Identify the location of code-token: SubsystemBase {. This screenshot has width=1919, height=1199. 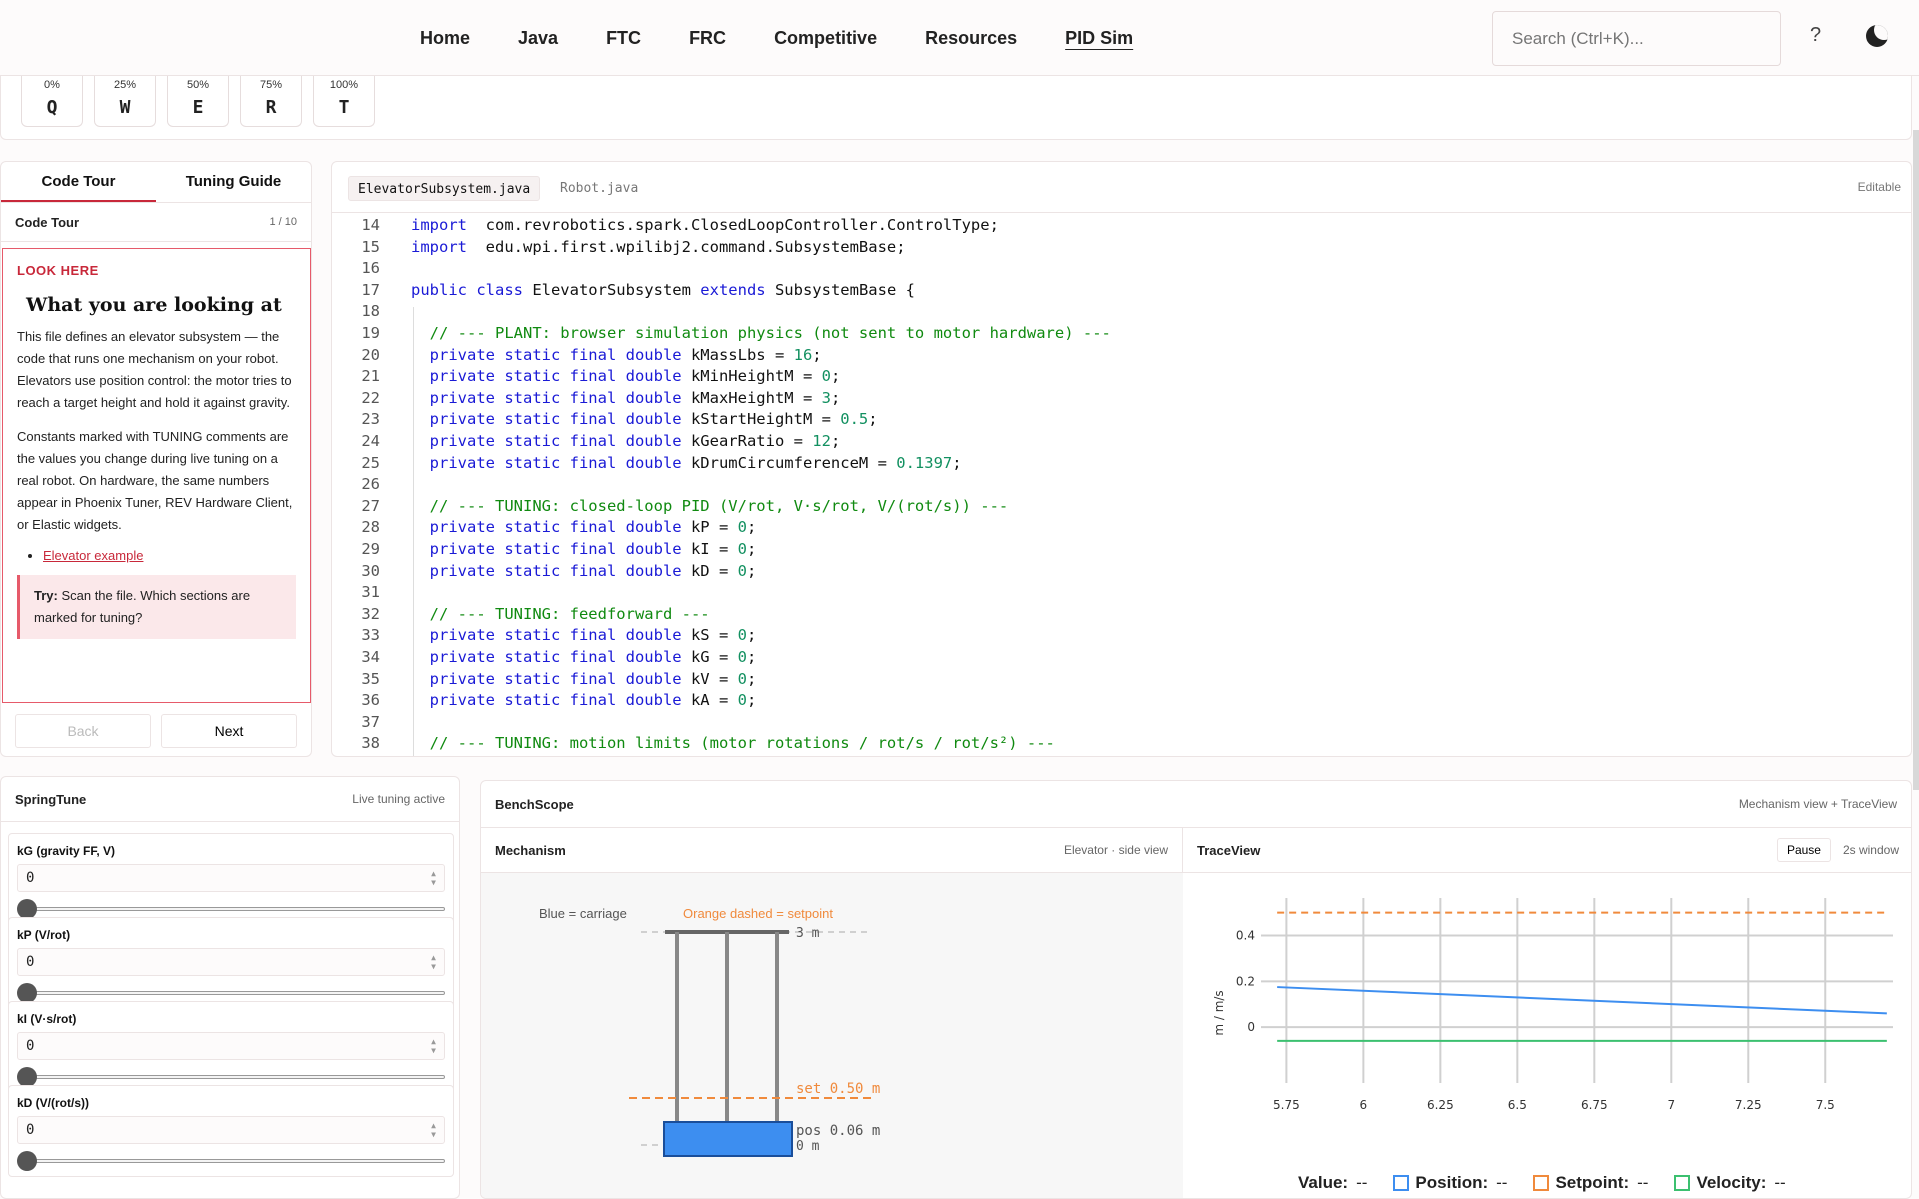
(840, 289).